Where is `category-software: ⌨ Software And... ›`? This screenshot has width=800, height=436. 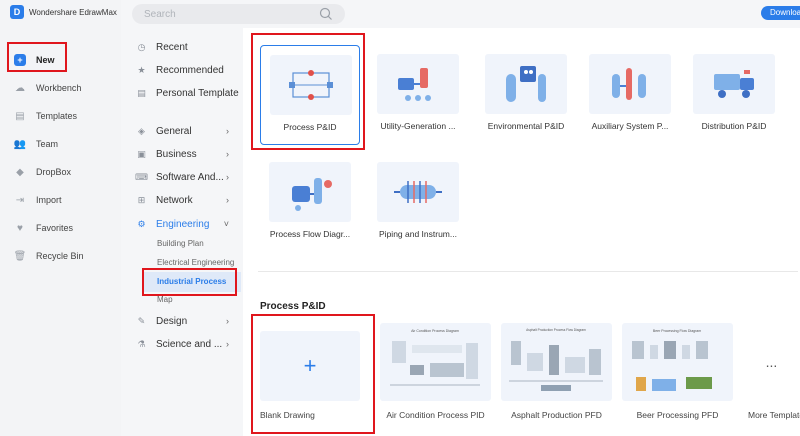 category-software: ⌨ Software And... › is located at coordinates (188, 177).